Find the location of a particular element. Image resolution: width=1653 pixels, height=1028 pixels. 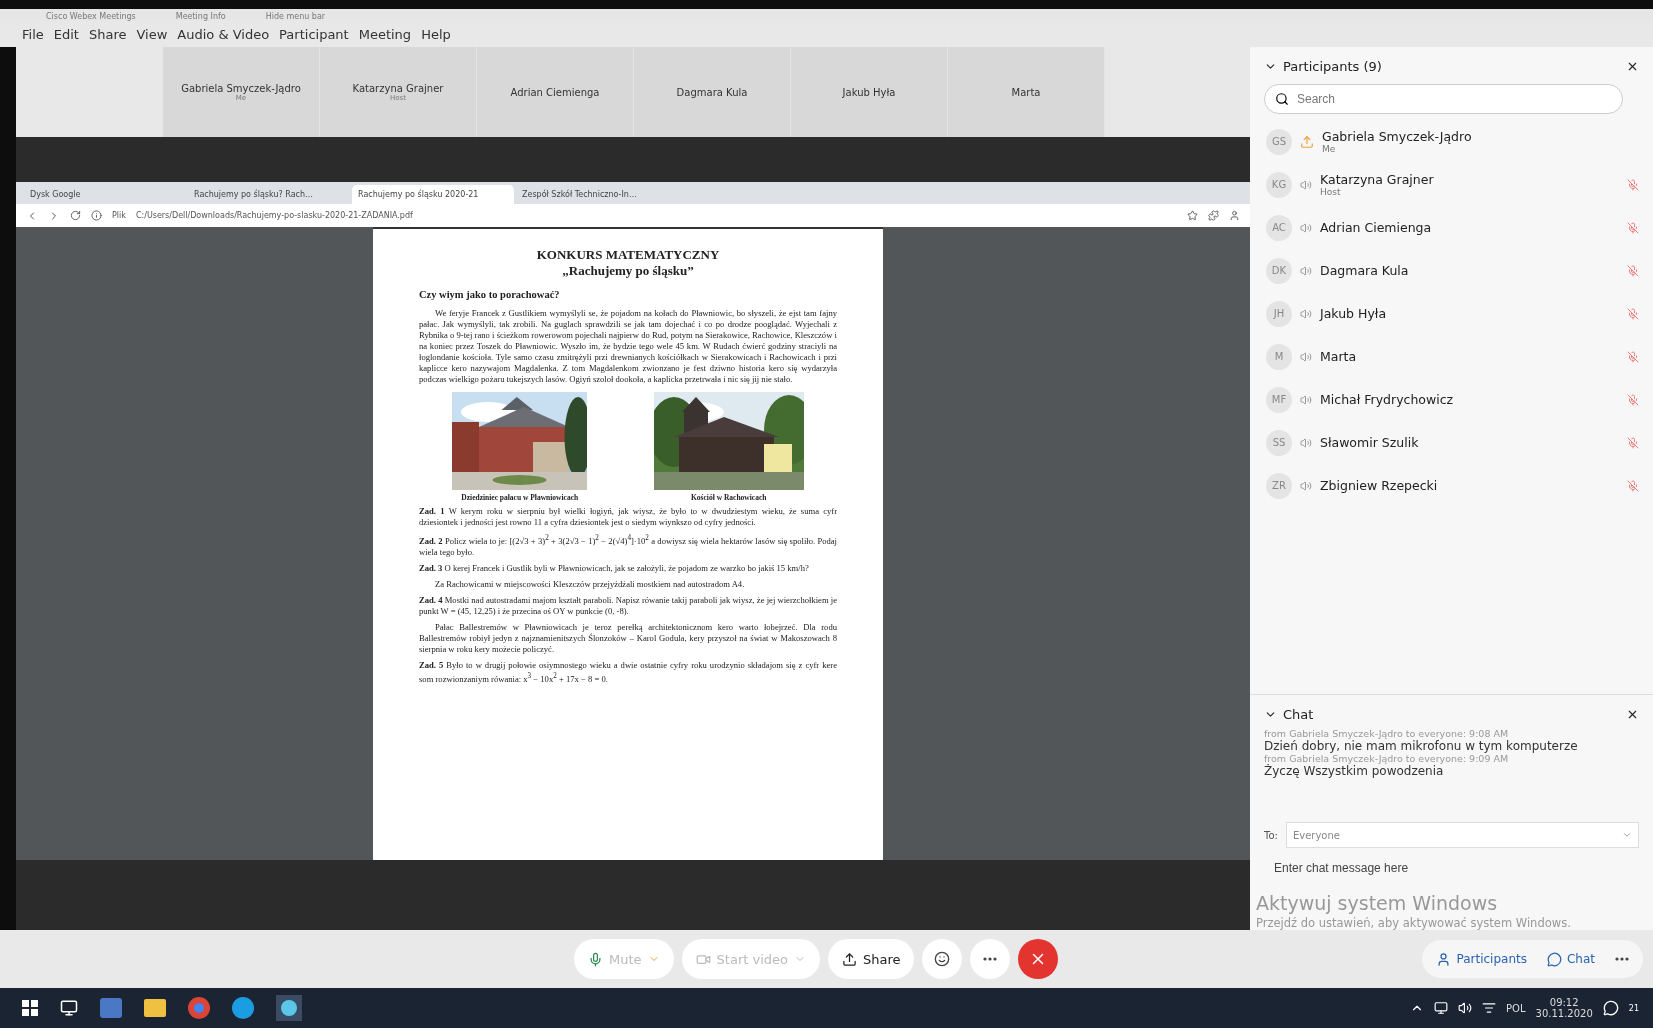

title-bar-text: Meeting Info is located at coordinates (200, 17).